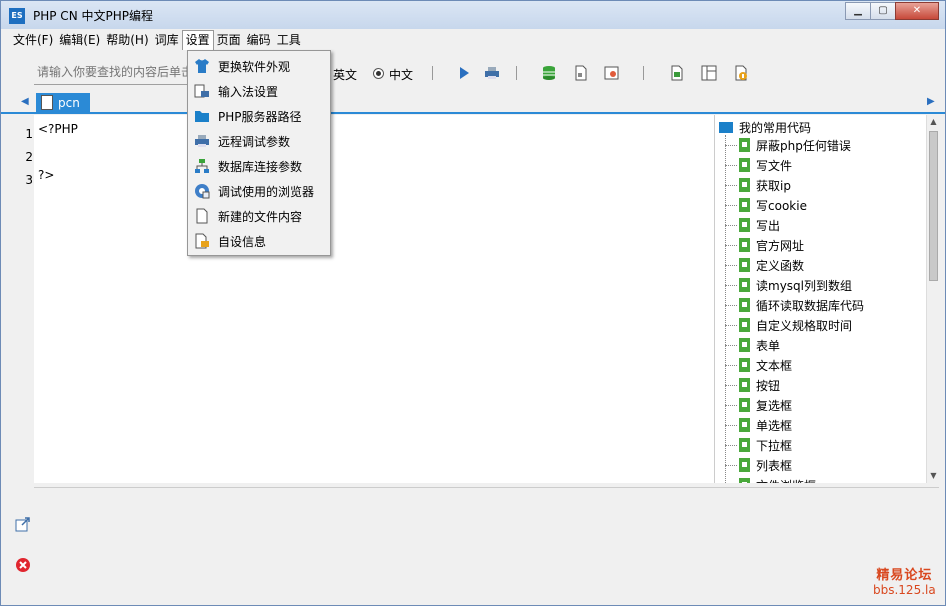 Image resolution: width=946 pixels, height=606 pixels. Describe the element at coordinates (46, 175) in the screenshot. I see `code-line: ?>` at that location.